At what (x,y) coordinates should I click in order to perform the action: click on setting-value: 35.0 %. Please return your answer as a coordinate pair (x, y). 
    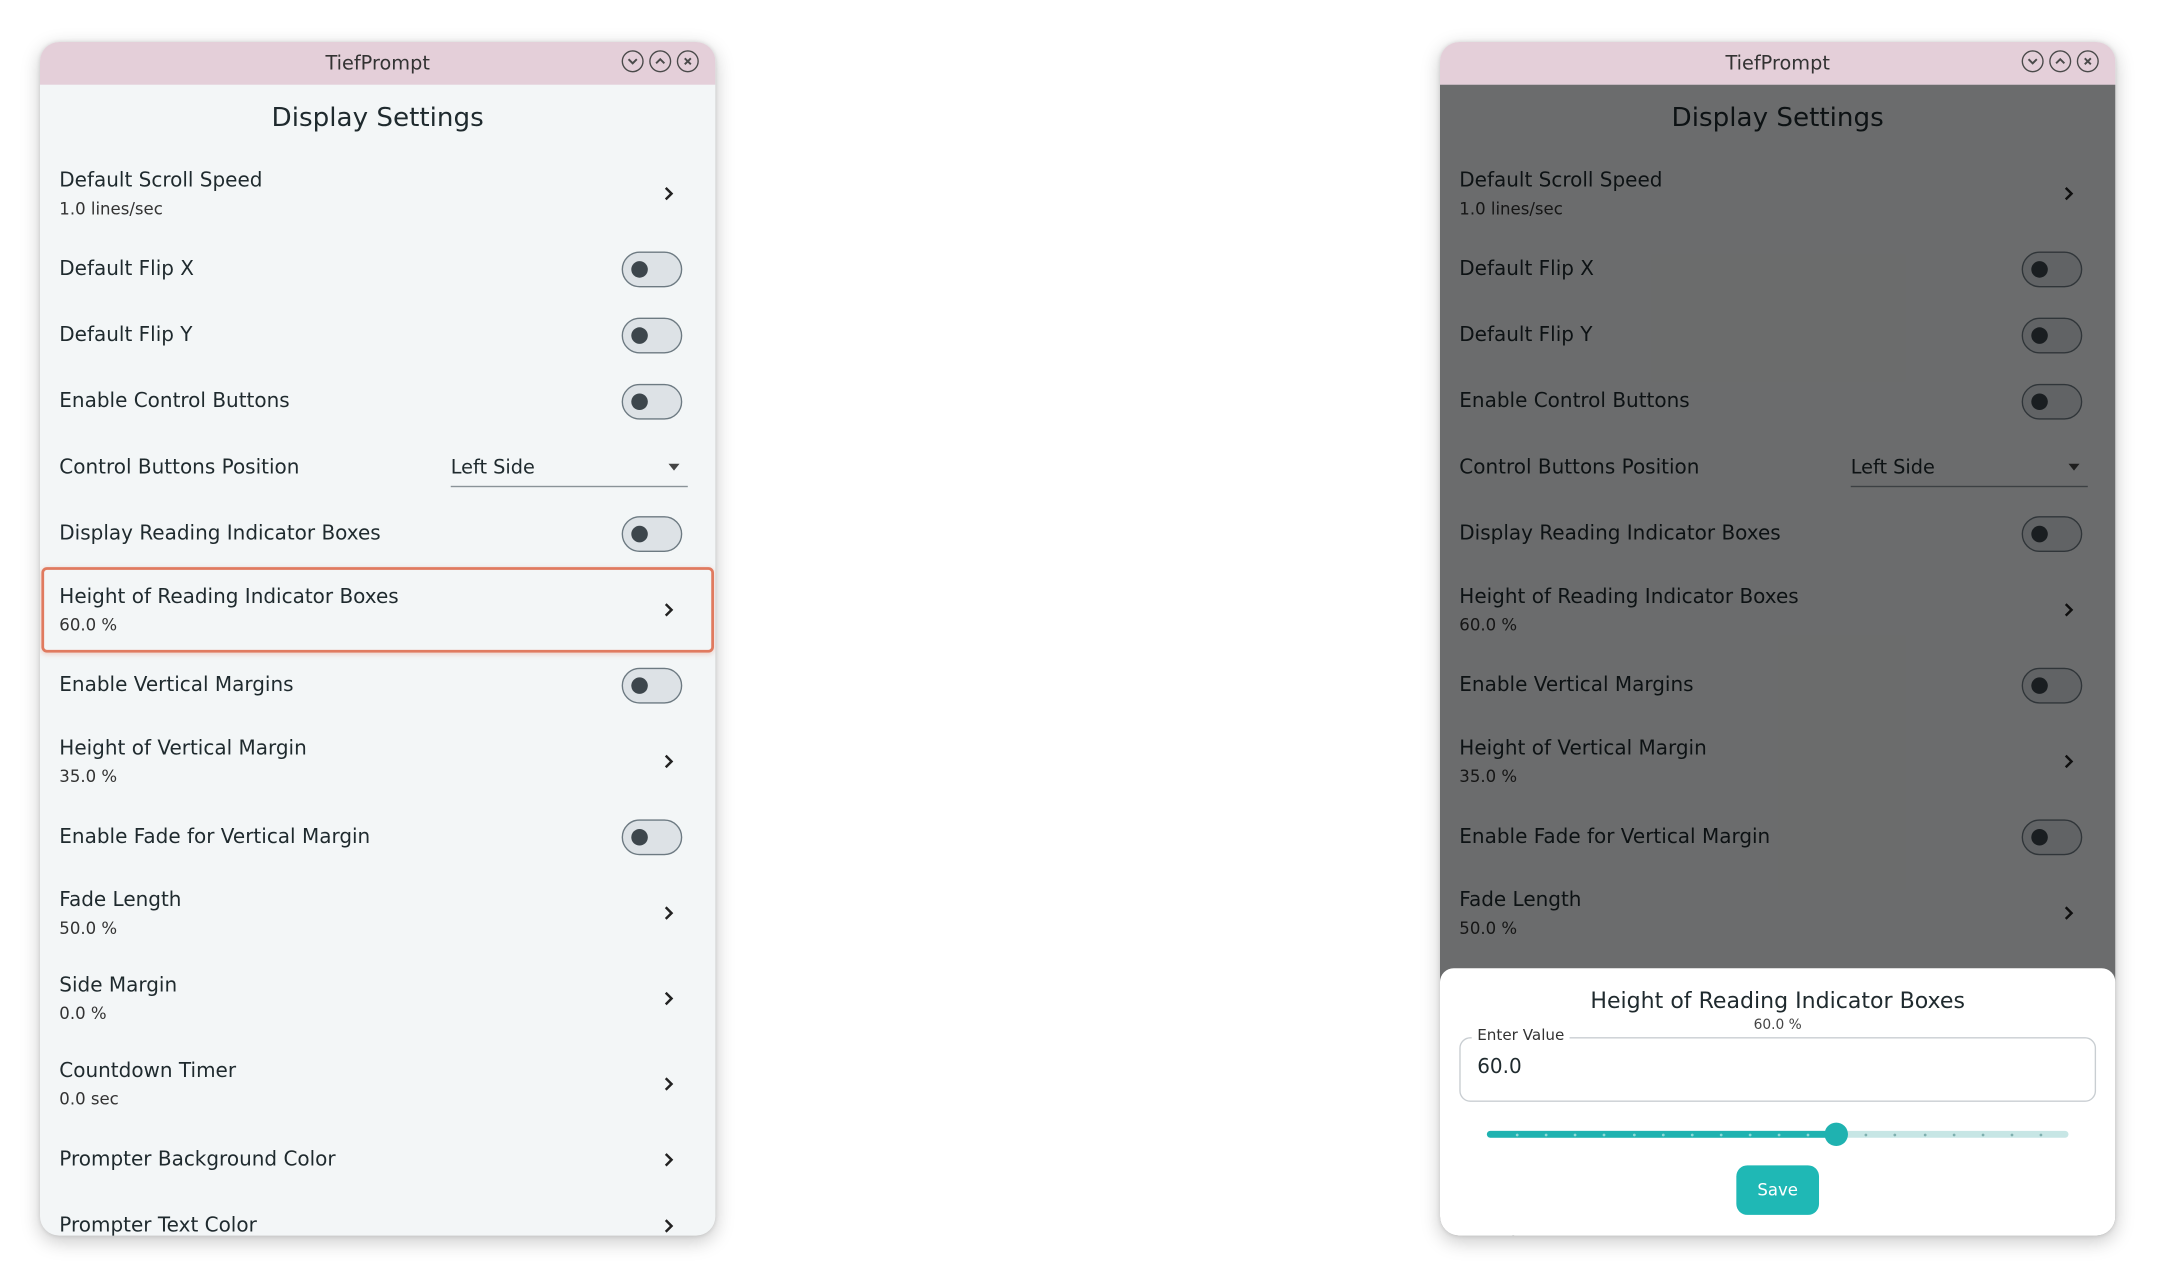
    Looking at the image, I should click on (88, 776).